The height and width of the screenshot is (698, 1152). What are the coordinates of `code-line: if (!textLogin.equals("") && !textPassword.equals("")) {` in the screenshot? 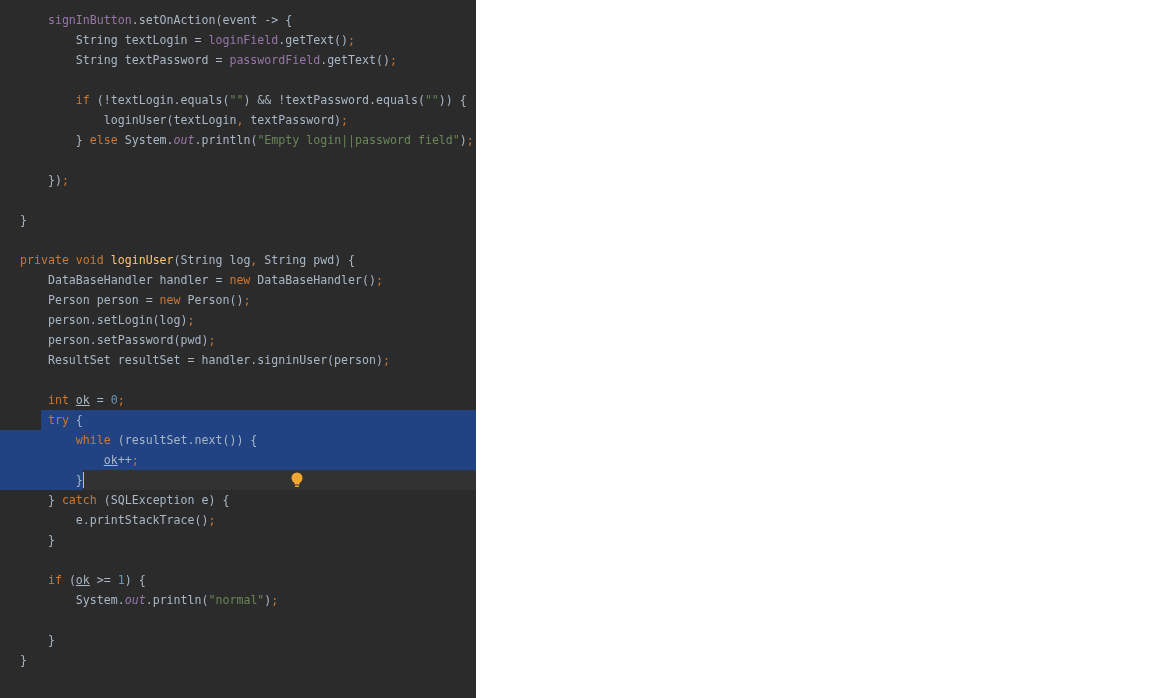 It's located at (270, 100).